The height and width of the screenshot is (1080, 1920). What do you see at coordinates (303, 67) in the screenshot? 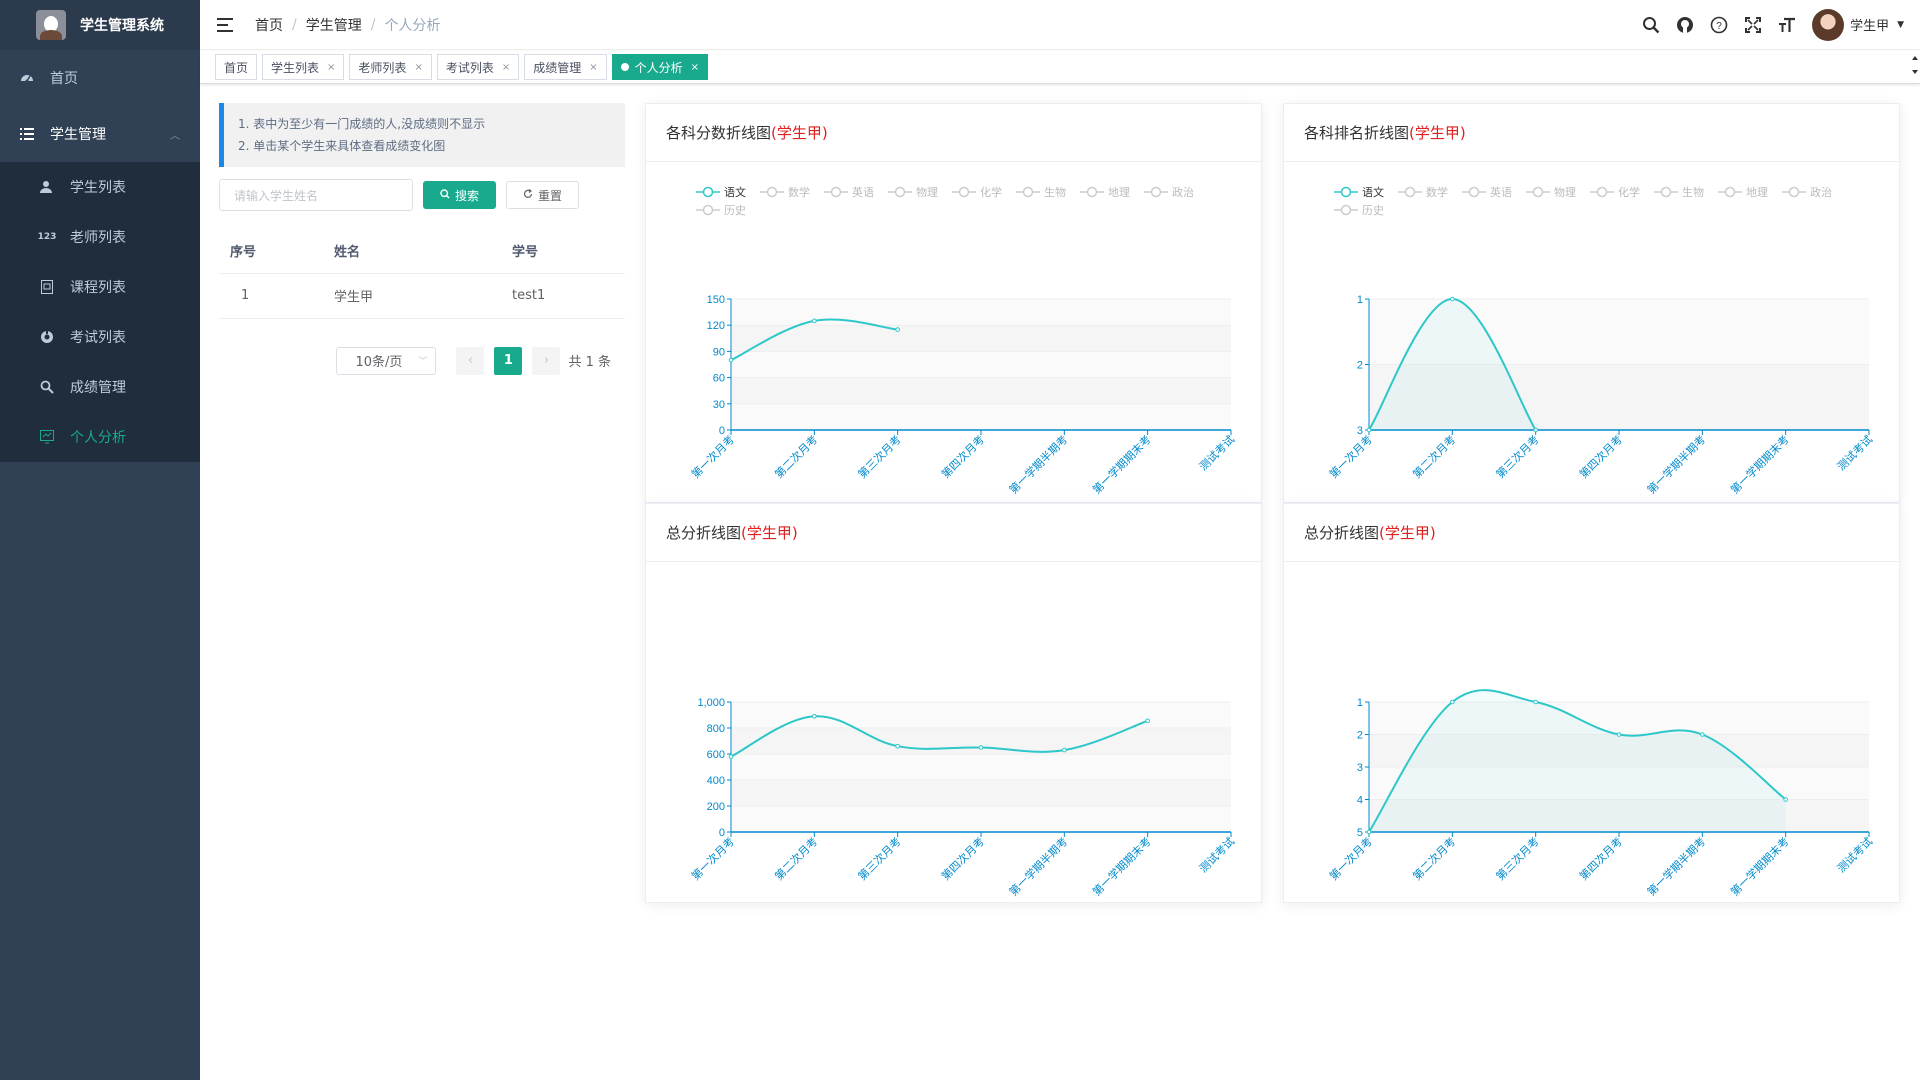
I see `tag-student-list: 学生列表 ×` at bounding box center [303, 67].